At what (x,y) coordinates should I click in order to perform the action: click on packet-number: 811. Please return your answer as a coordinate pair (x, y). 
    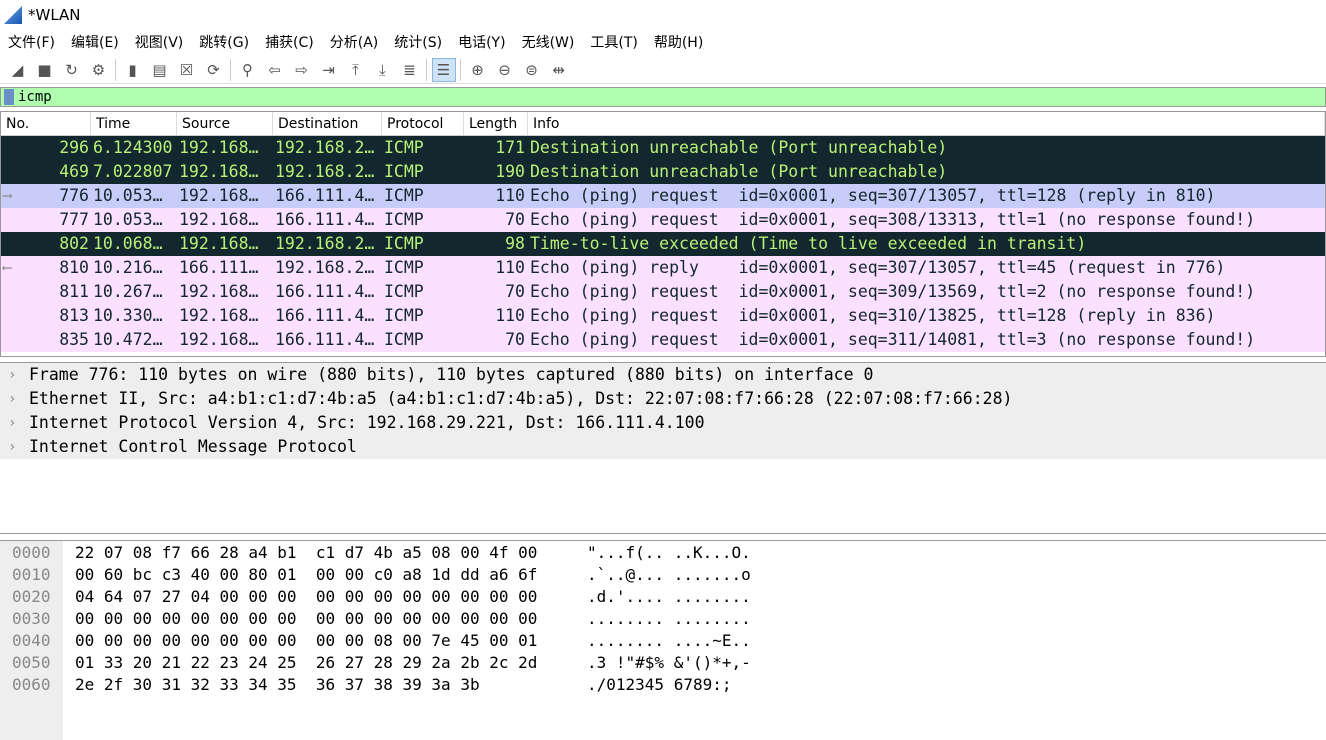
    Looking at the image, I should click on (74, 291).